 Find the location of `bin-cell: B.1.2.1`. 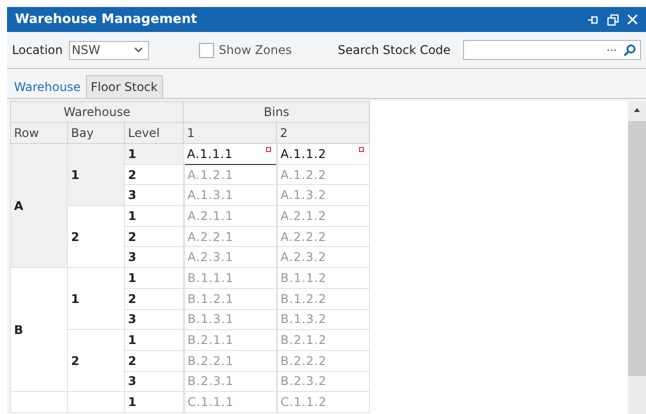

bin-cell: B.1.2.1 is located at coordinates (230, 298).